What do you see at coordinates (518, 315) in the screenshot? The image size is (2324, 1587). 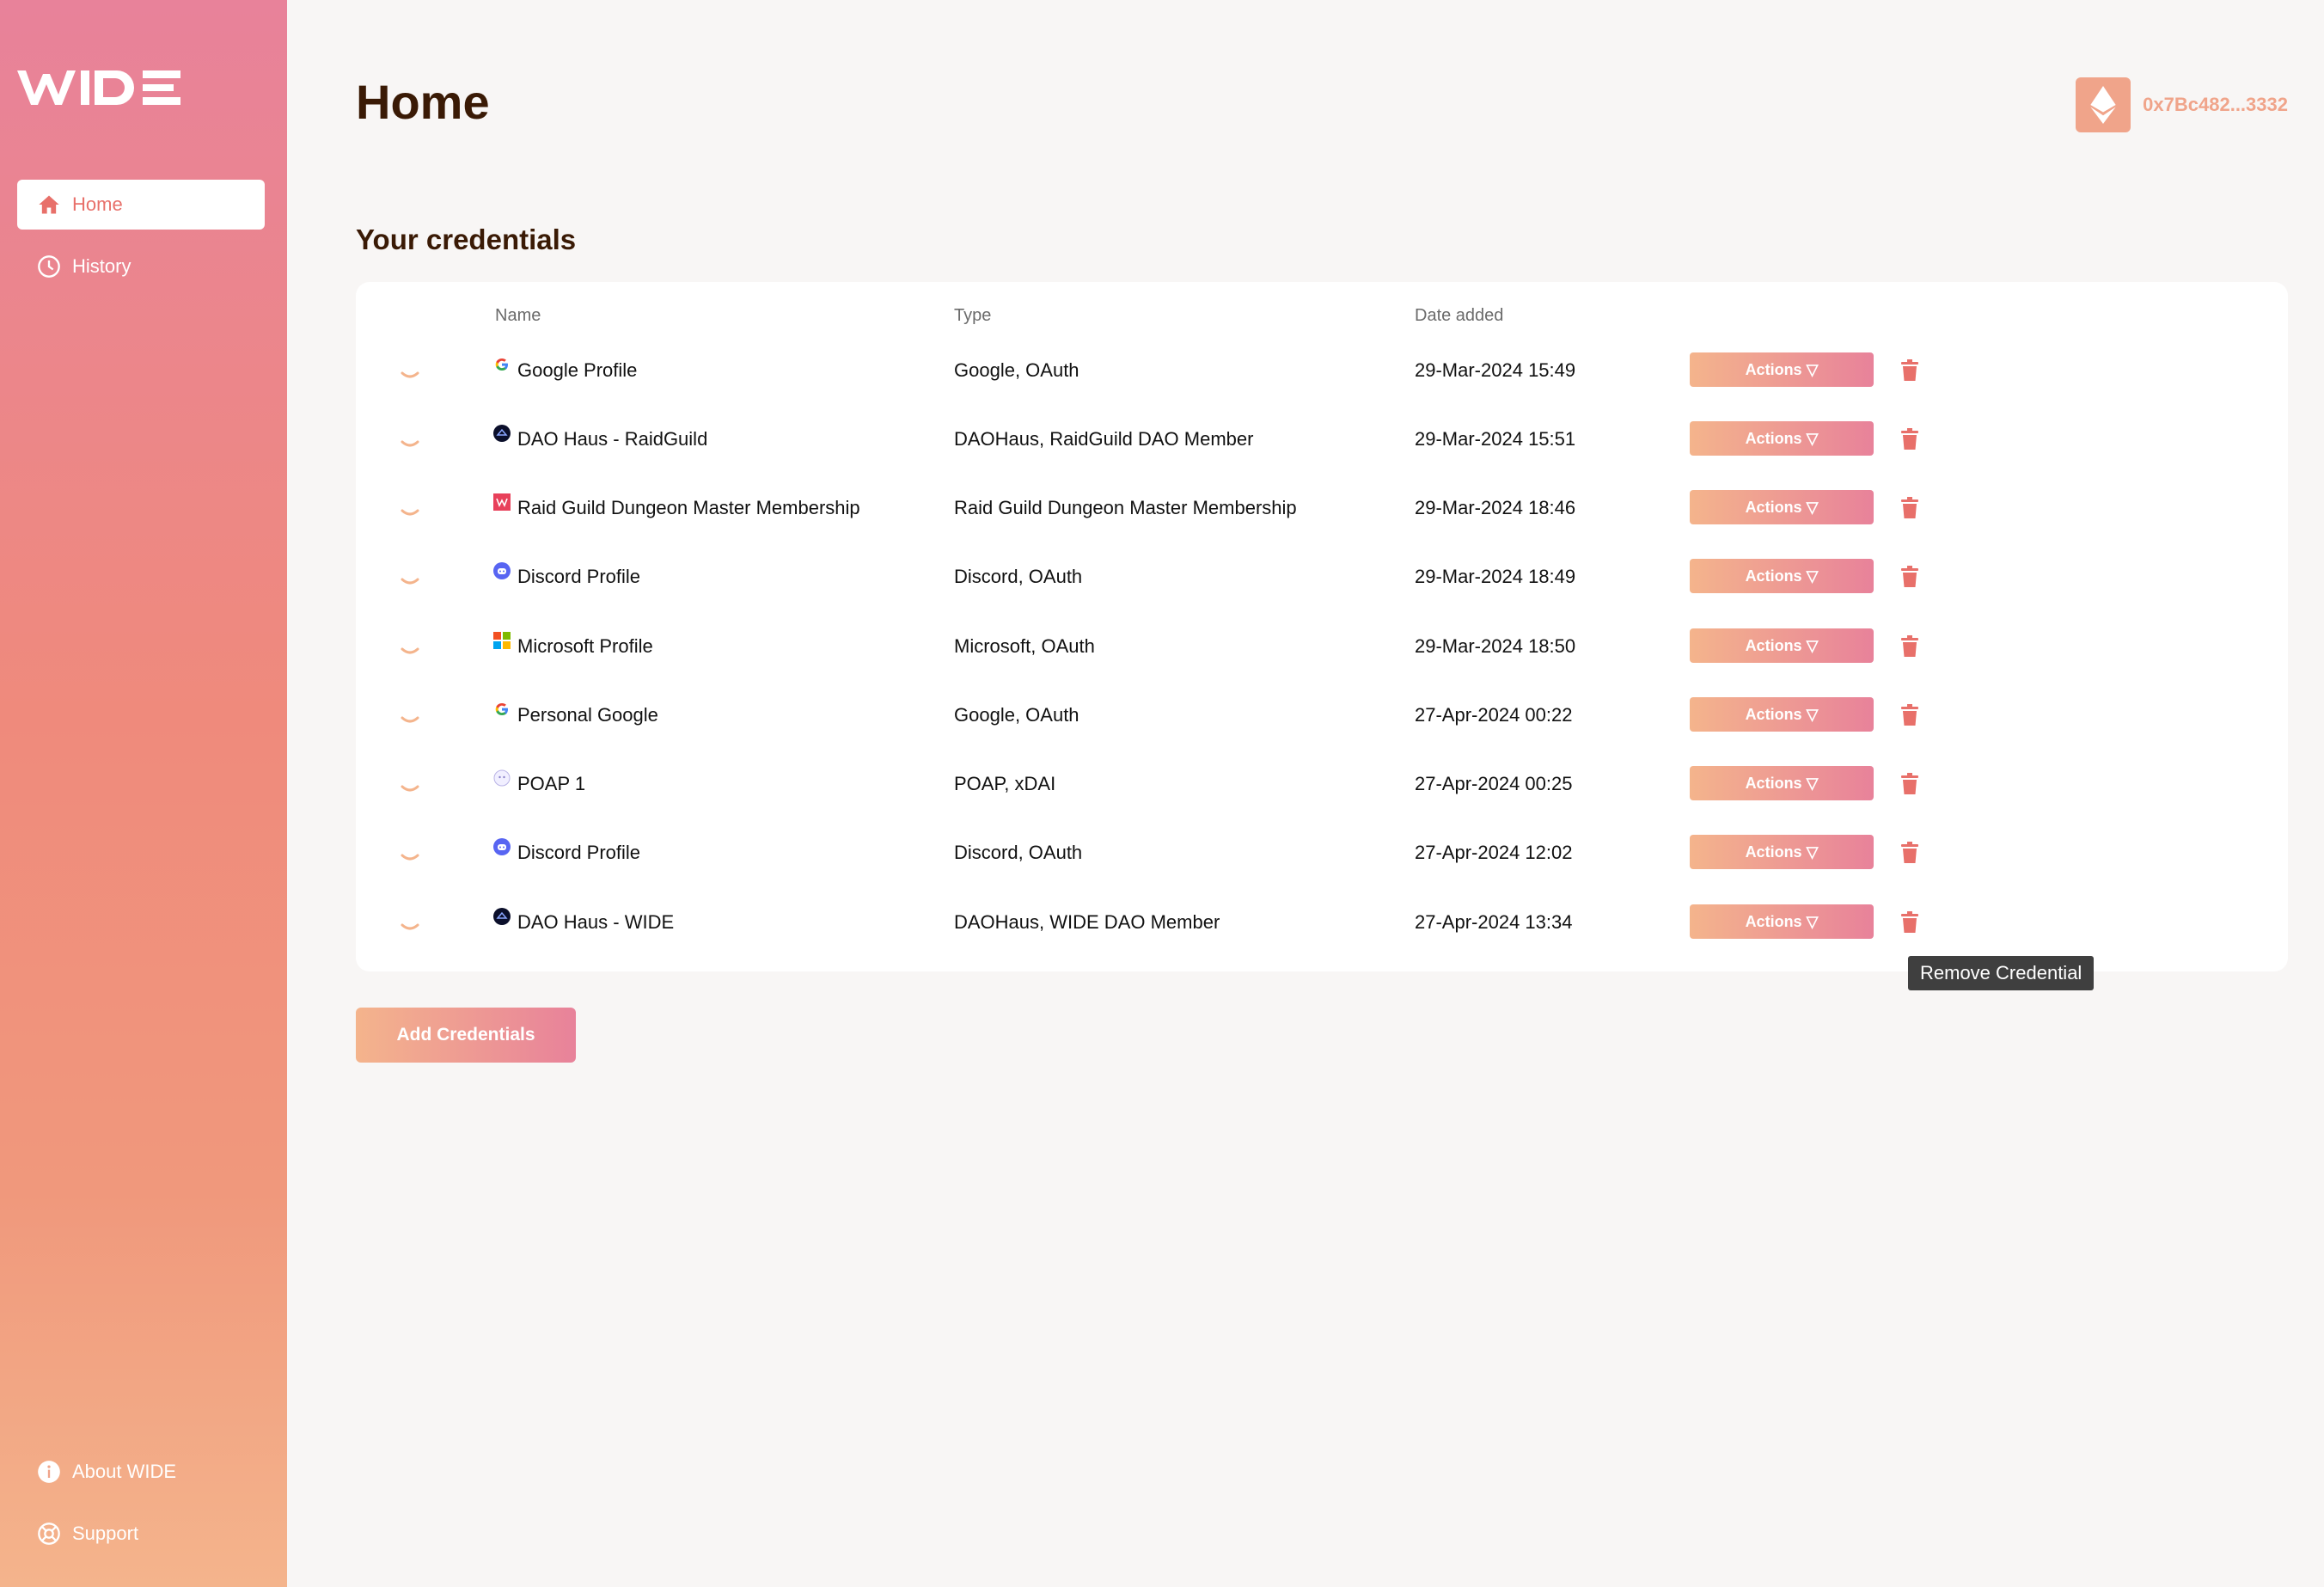 I see `column-header-name: Name` at bounding box center [518, 315].